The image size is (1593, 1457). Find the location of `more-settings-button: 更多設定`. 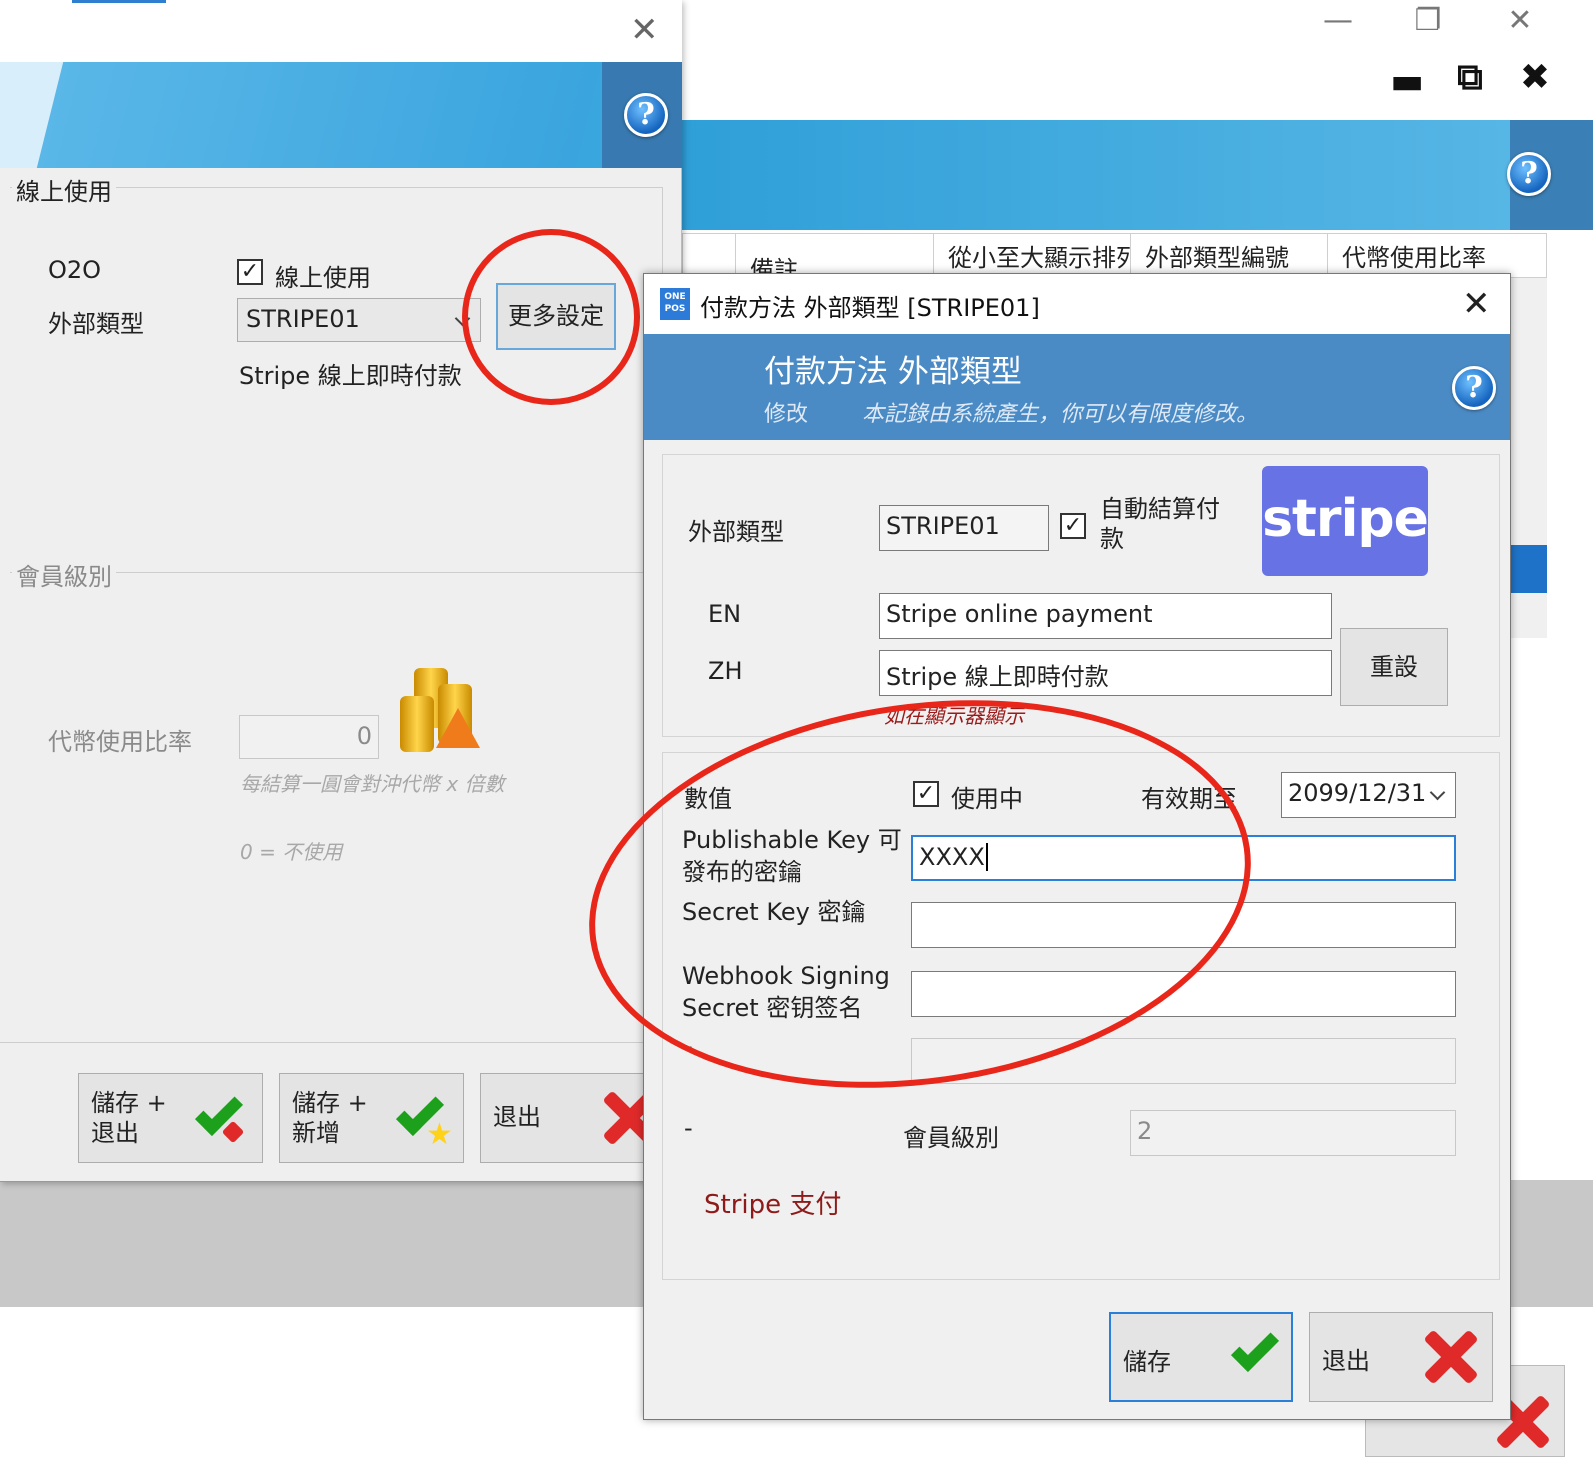

more-settings-button: 更多設定 is located at coordinates (556, 316).